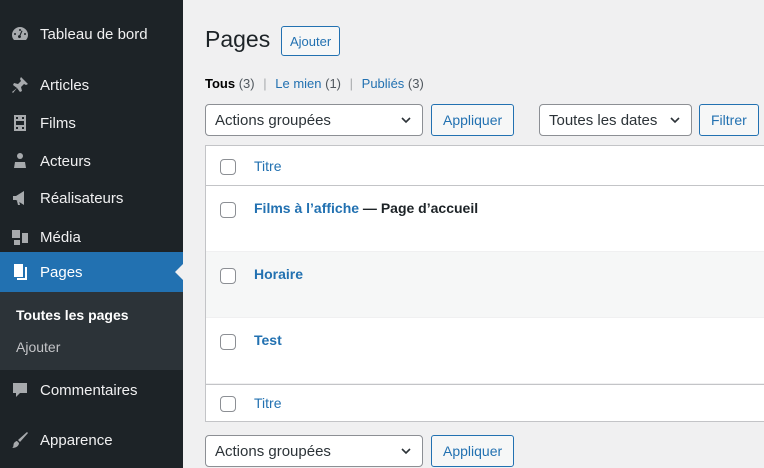 Image resolution: width=764 pixels, height=468 pixels. What do you see at coordinates (91, 237) in the screenshot?
I see `sidebar-item-media: Média` at bounding box center [91, 237].